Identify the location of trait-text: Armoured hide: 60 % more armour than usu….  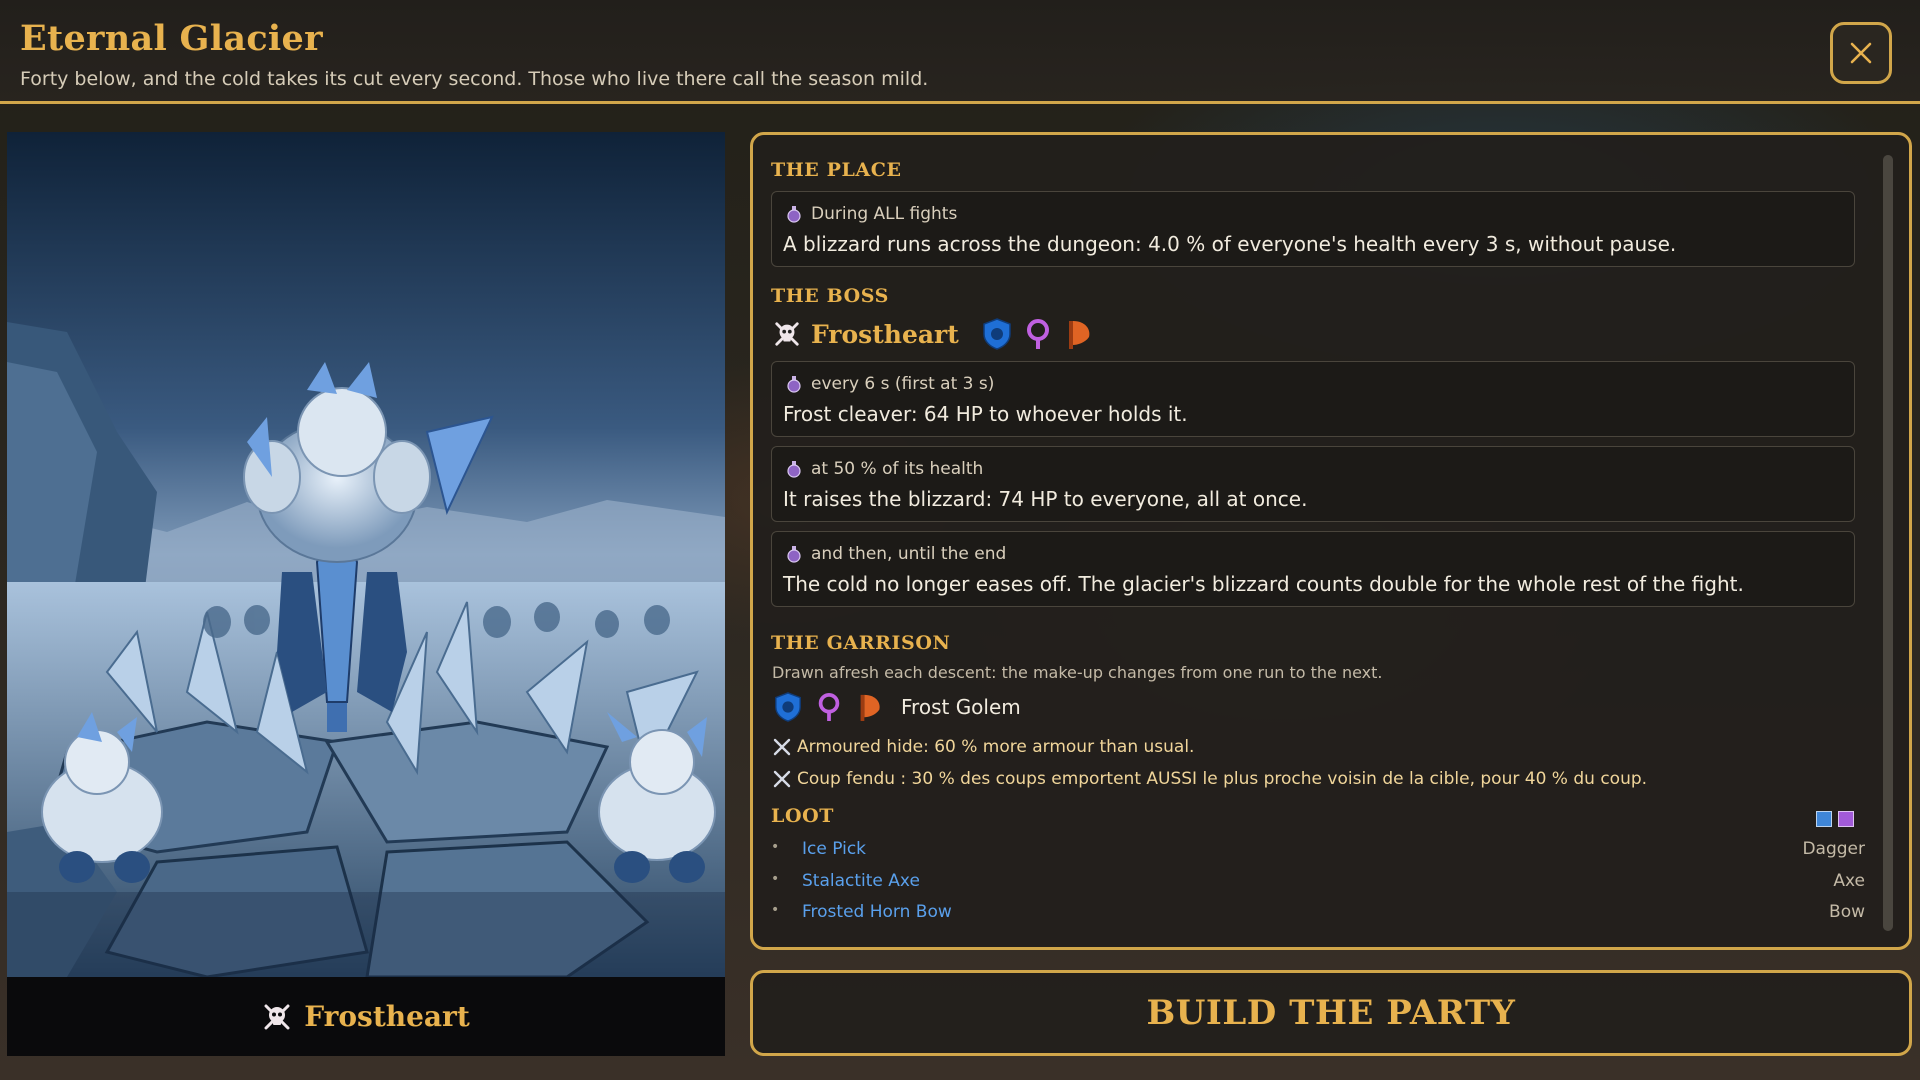
(996, 747).